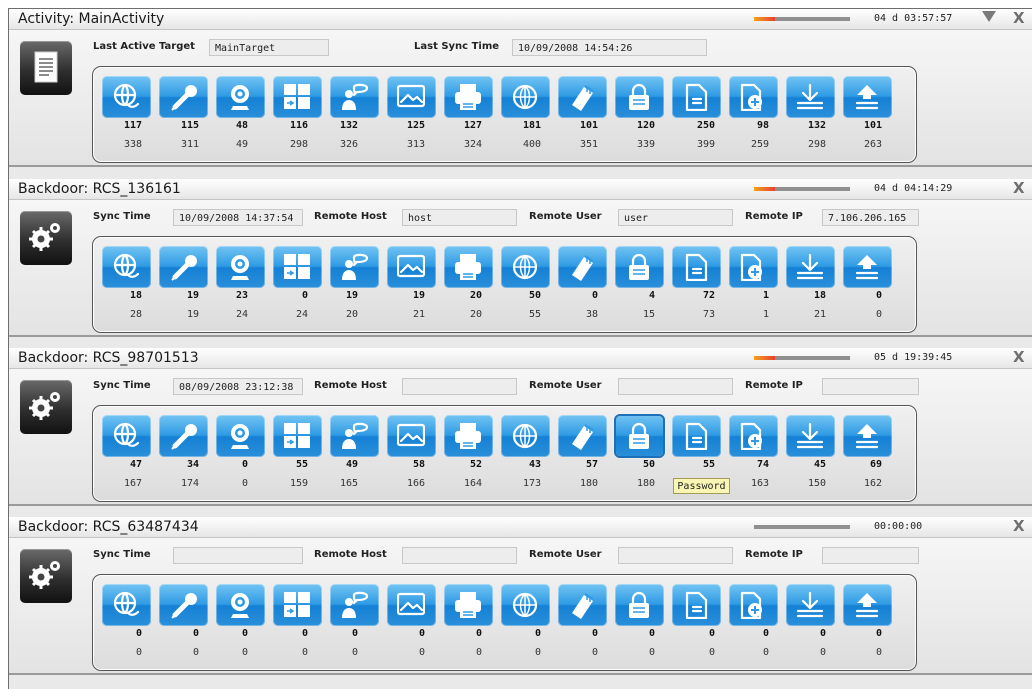 This screenshot has height=689, width=1032. Describe the element at coordinates (870, 217) in the screenshot. I see `field-value: 7.106.206.165` at that location.